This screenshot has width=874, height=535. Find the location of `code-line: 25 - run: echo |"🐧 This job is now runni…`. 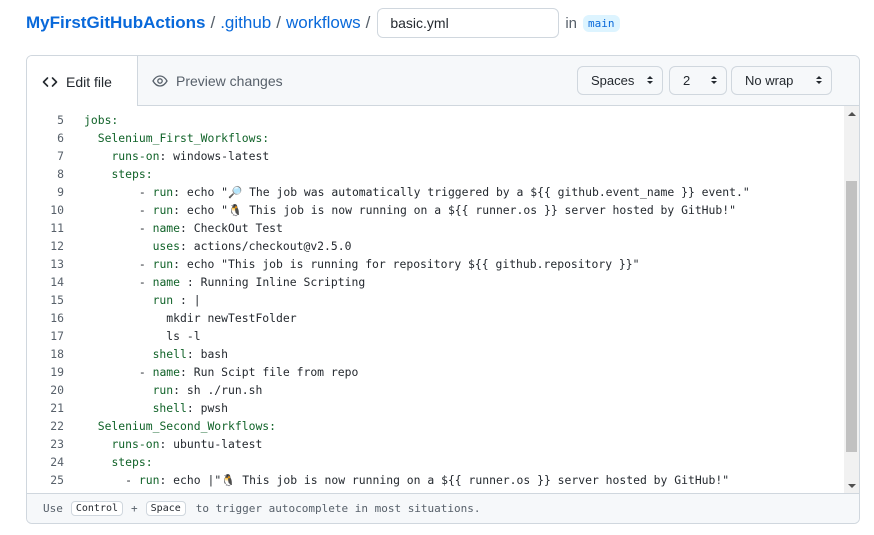

code-line: 25 - run: echo |"🐧 This job is now runni… is located at coordinates (435, 480).